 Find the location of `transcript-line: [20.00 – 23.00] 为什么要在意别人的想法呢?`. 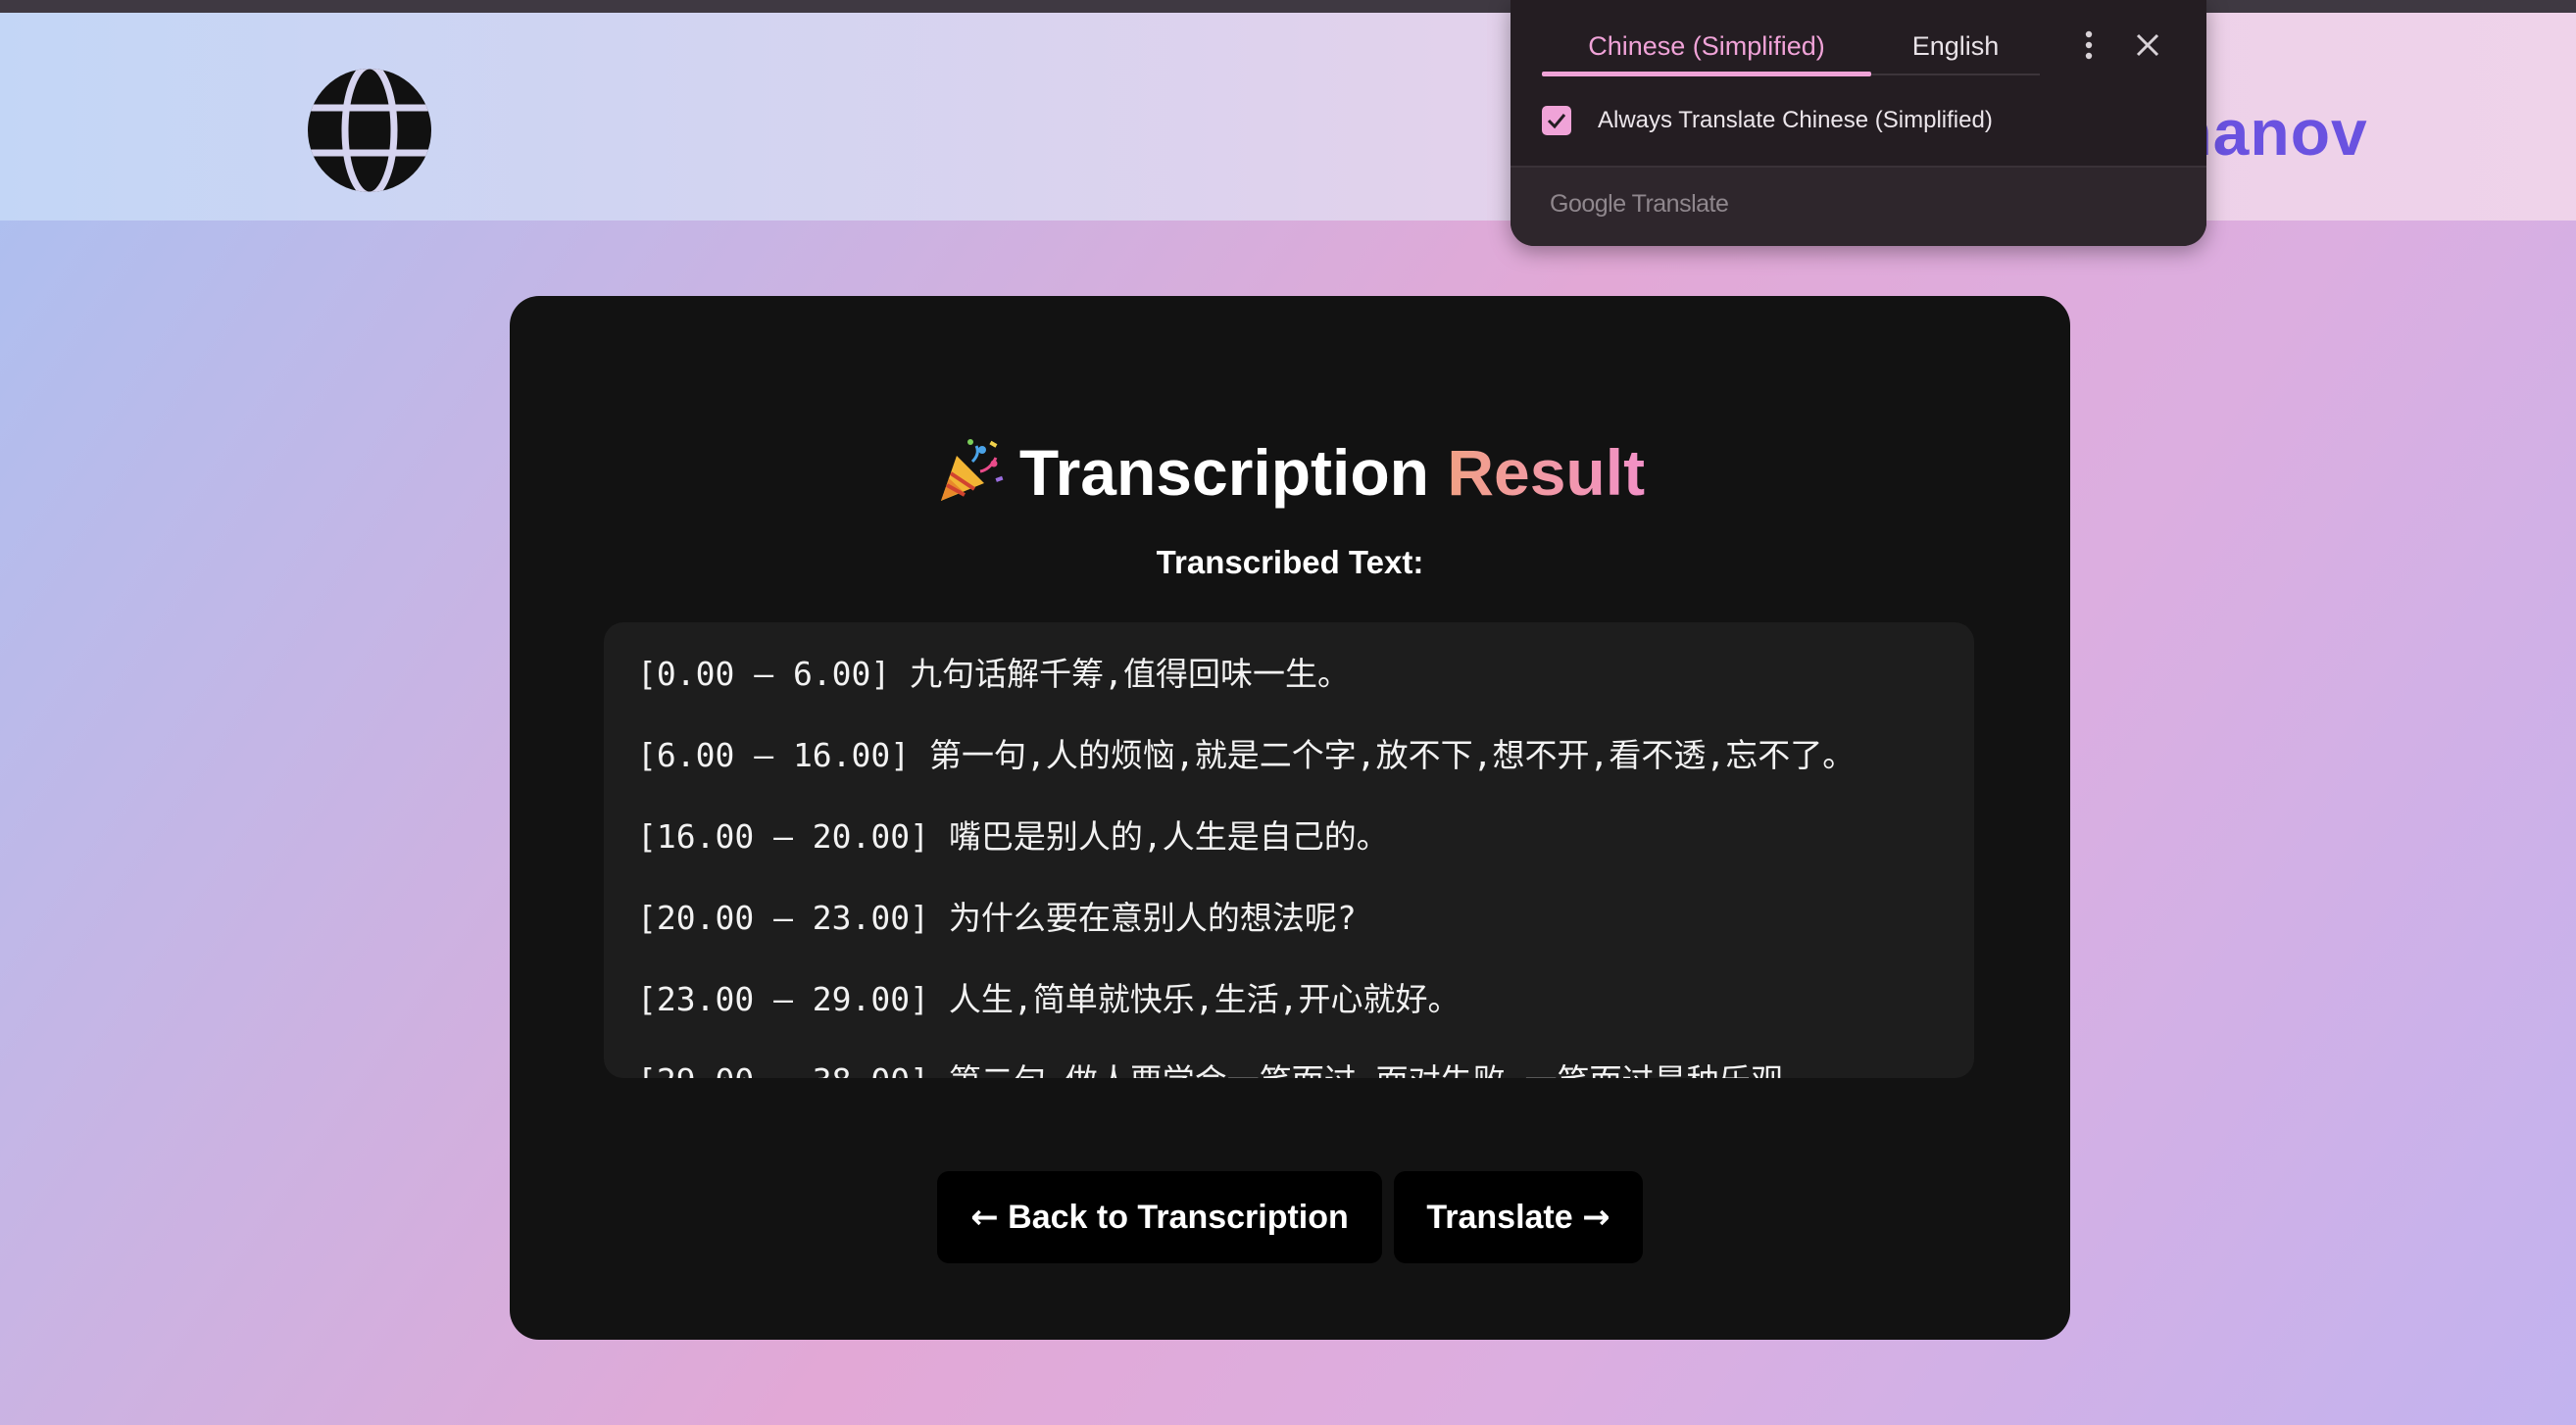

transcript-line: [20.00 – 23.00] 为什么要在意别人的想法呢? is located at coordinates (997, 918).